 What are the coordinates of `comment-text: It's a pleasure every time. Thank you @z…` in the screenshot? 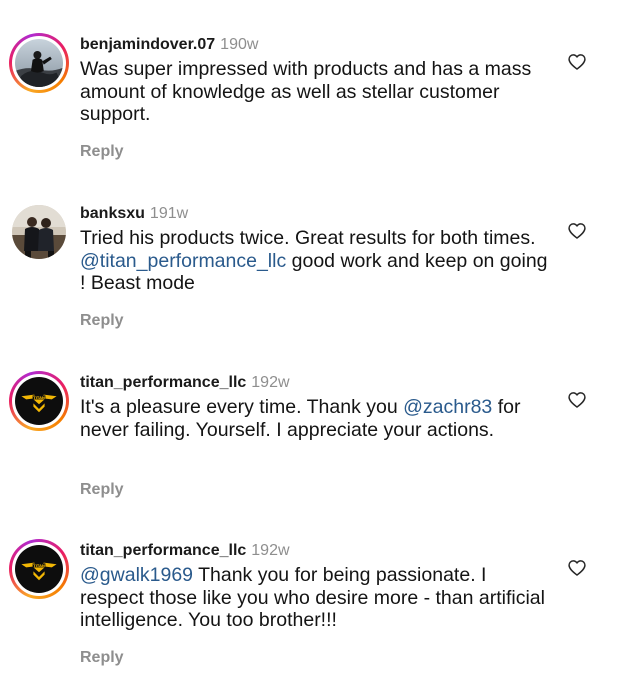 It's located at (315, 418).